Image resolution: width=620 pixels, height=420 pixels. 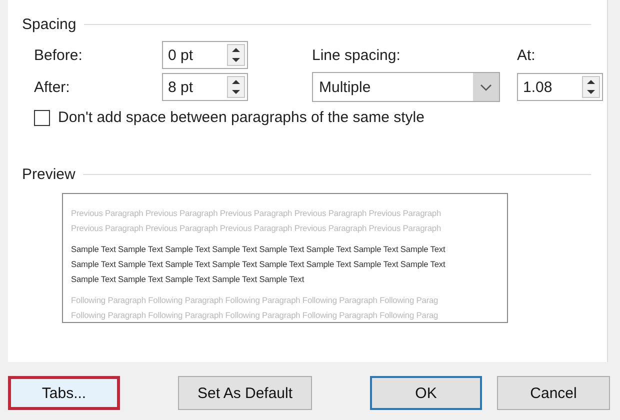 I want to click on field-label: Before:, so click(x=59, y=55).